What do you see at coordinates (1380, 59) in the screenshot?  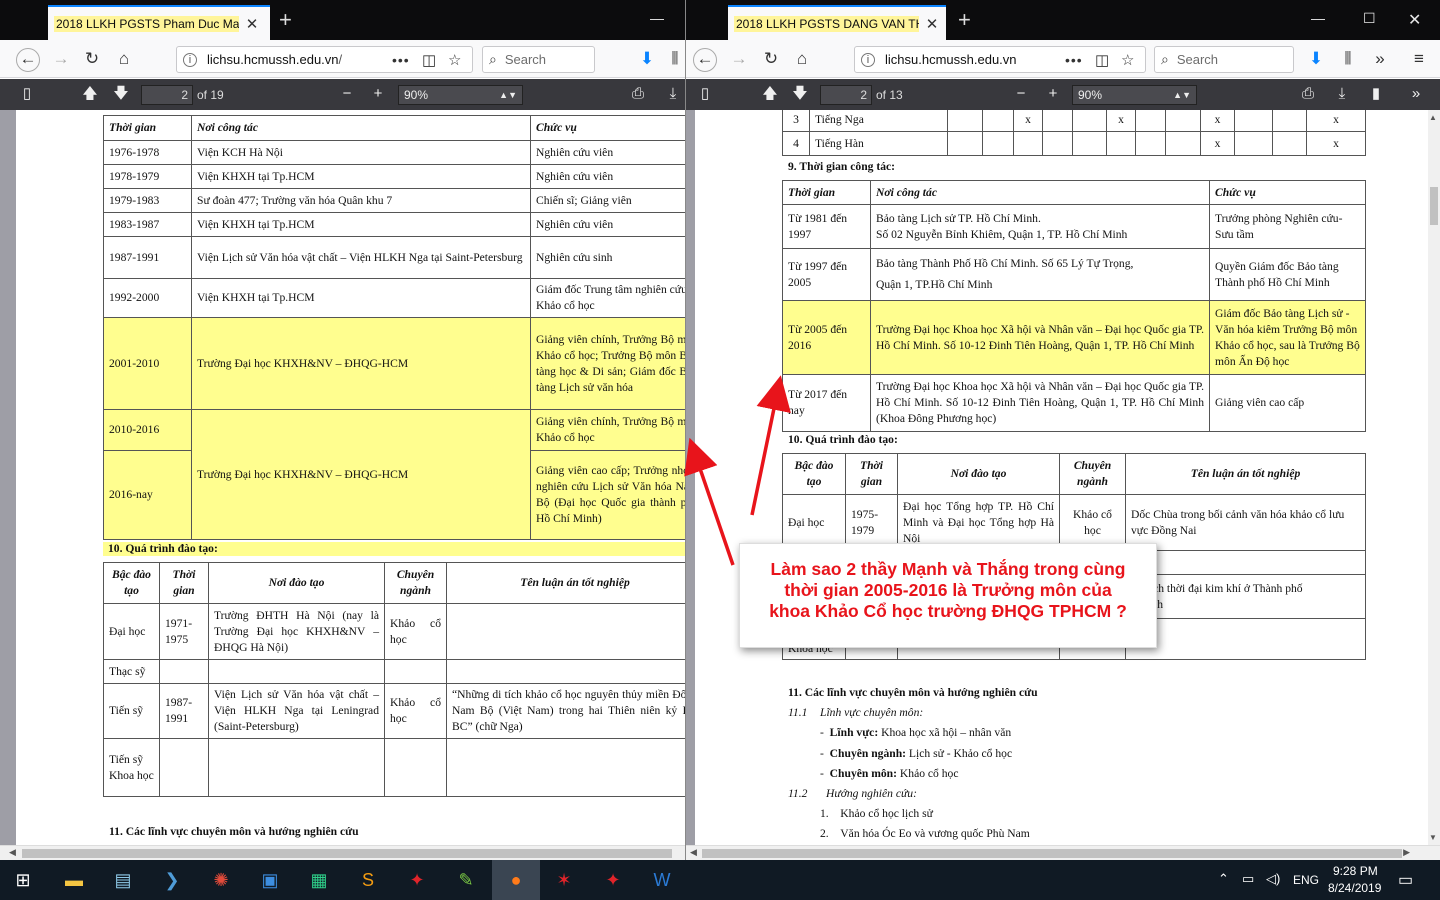 I see `overflow-icon: »` at bounding box center [1380, 59].